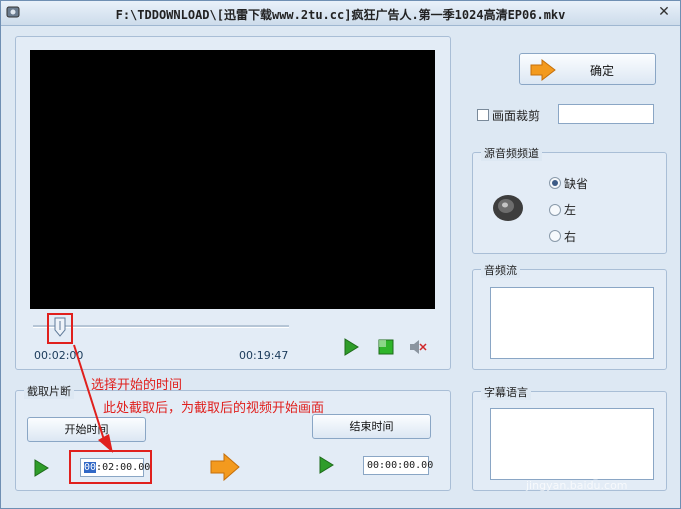 This screenshot has width=681, height=509. What do you see at coordinates (41, 468) in the screenshot?
I see `play-start-icon` at bounding box center [41, 468].